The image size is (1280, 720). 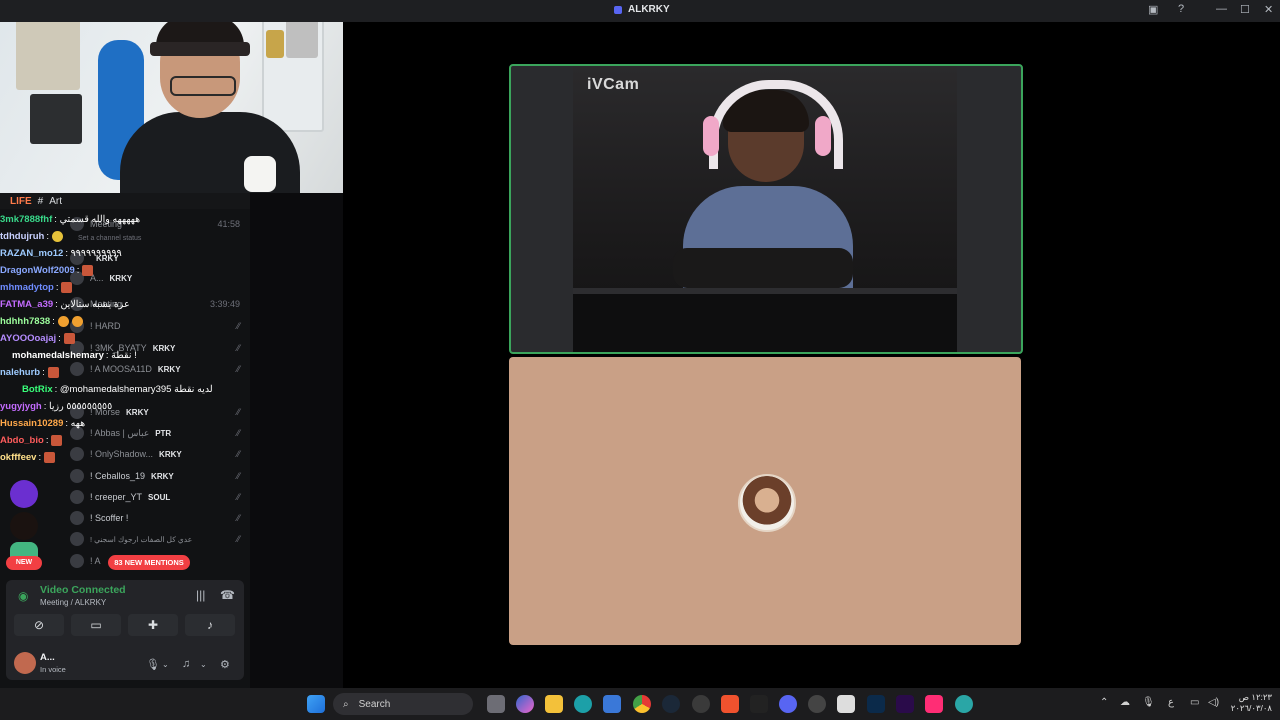 What do you see at coordinates (1221, 9) in the screenshot?
I see `minimize-button: —` at bounding box center [1221, 9].